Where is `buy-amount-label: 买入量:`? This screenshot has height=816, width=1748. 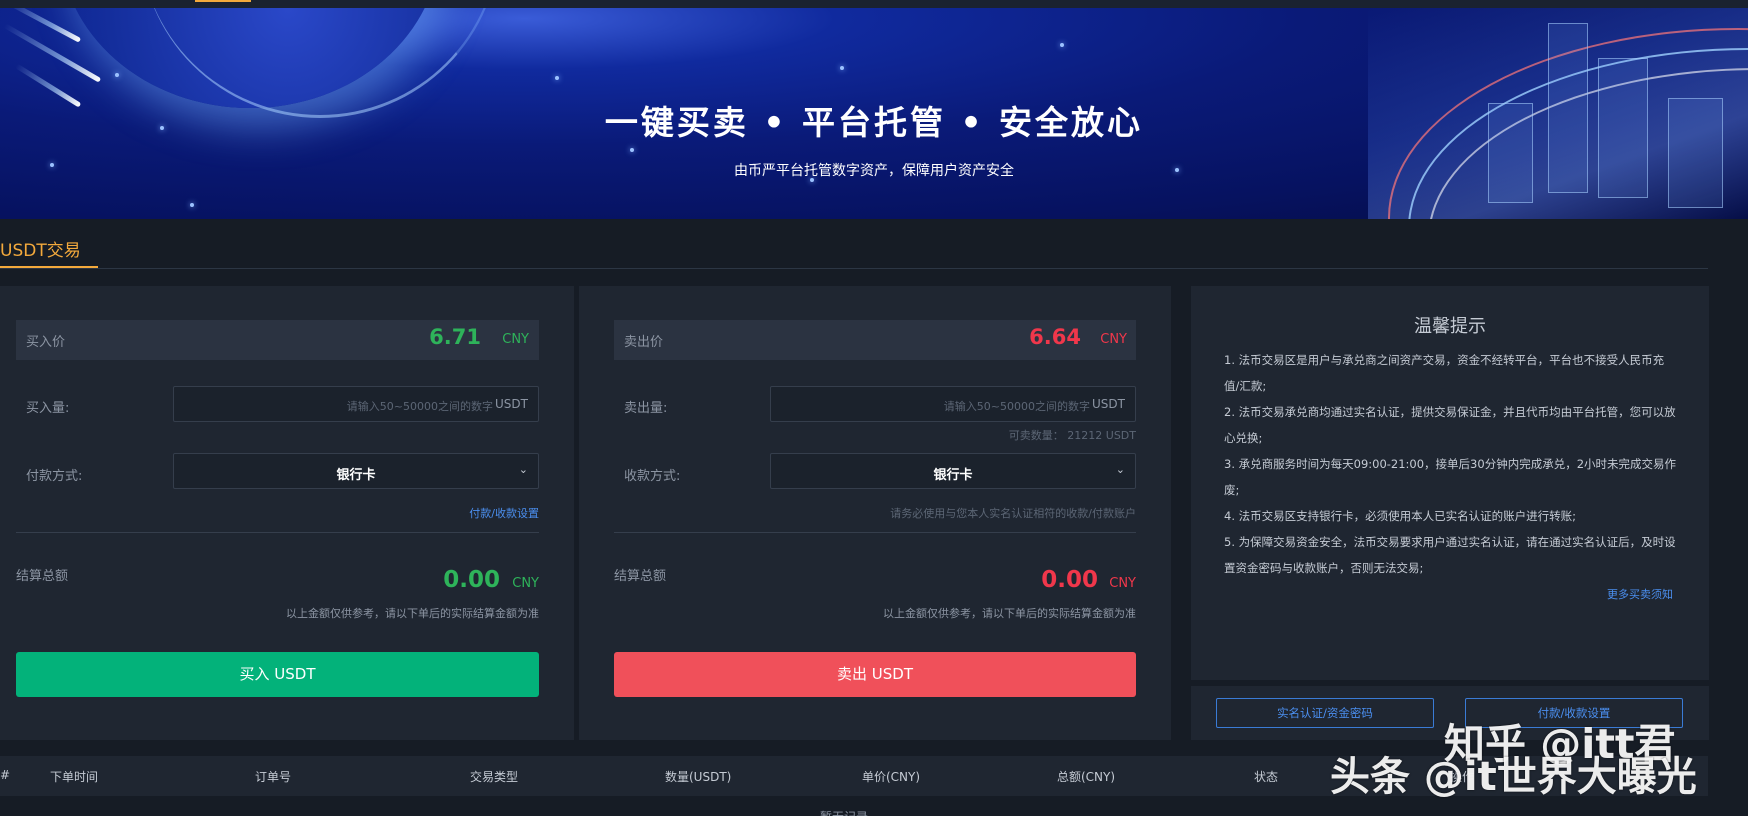
buy-amount-label: 买入量: is located at coordinates (48, 408).